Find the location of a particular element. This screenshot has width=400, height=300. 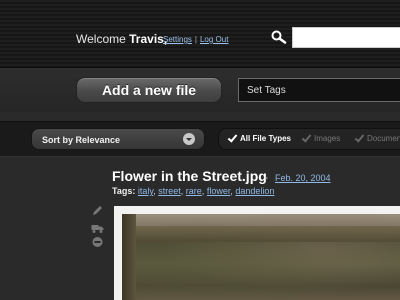

filter-documents-label: Documents is located at coordinates (383, 138).